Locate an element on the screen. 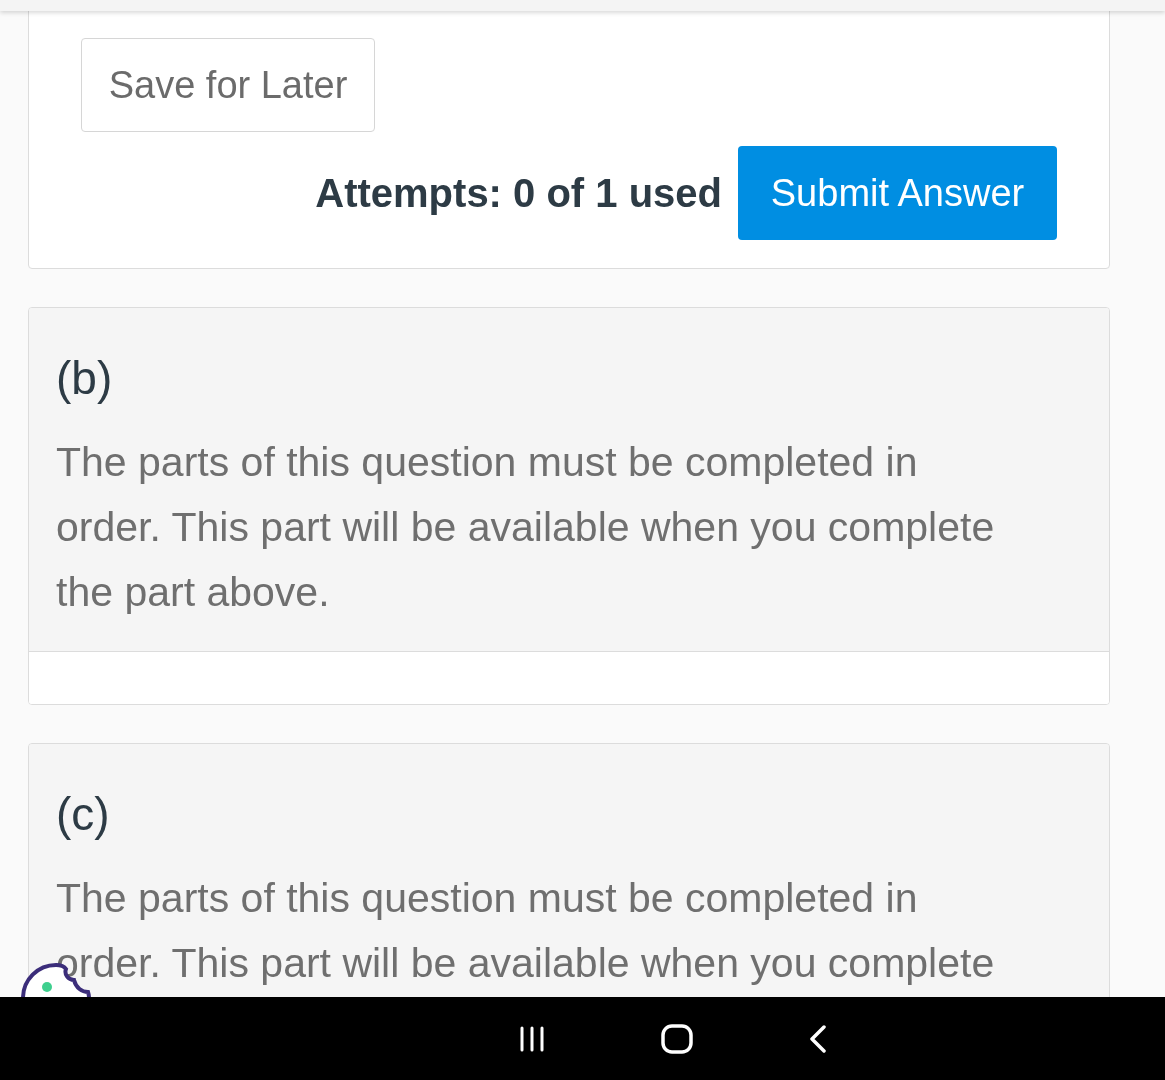  part-locked-message: The parts of this question must be completed in order. This part will be available when you complete the part above. is located at coordinates (526, 527).